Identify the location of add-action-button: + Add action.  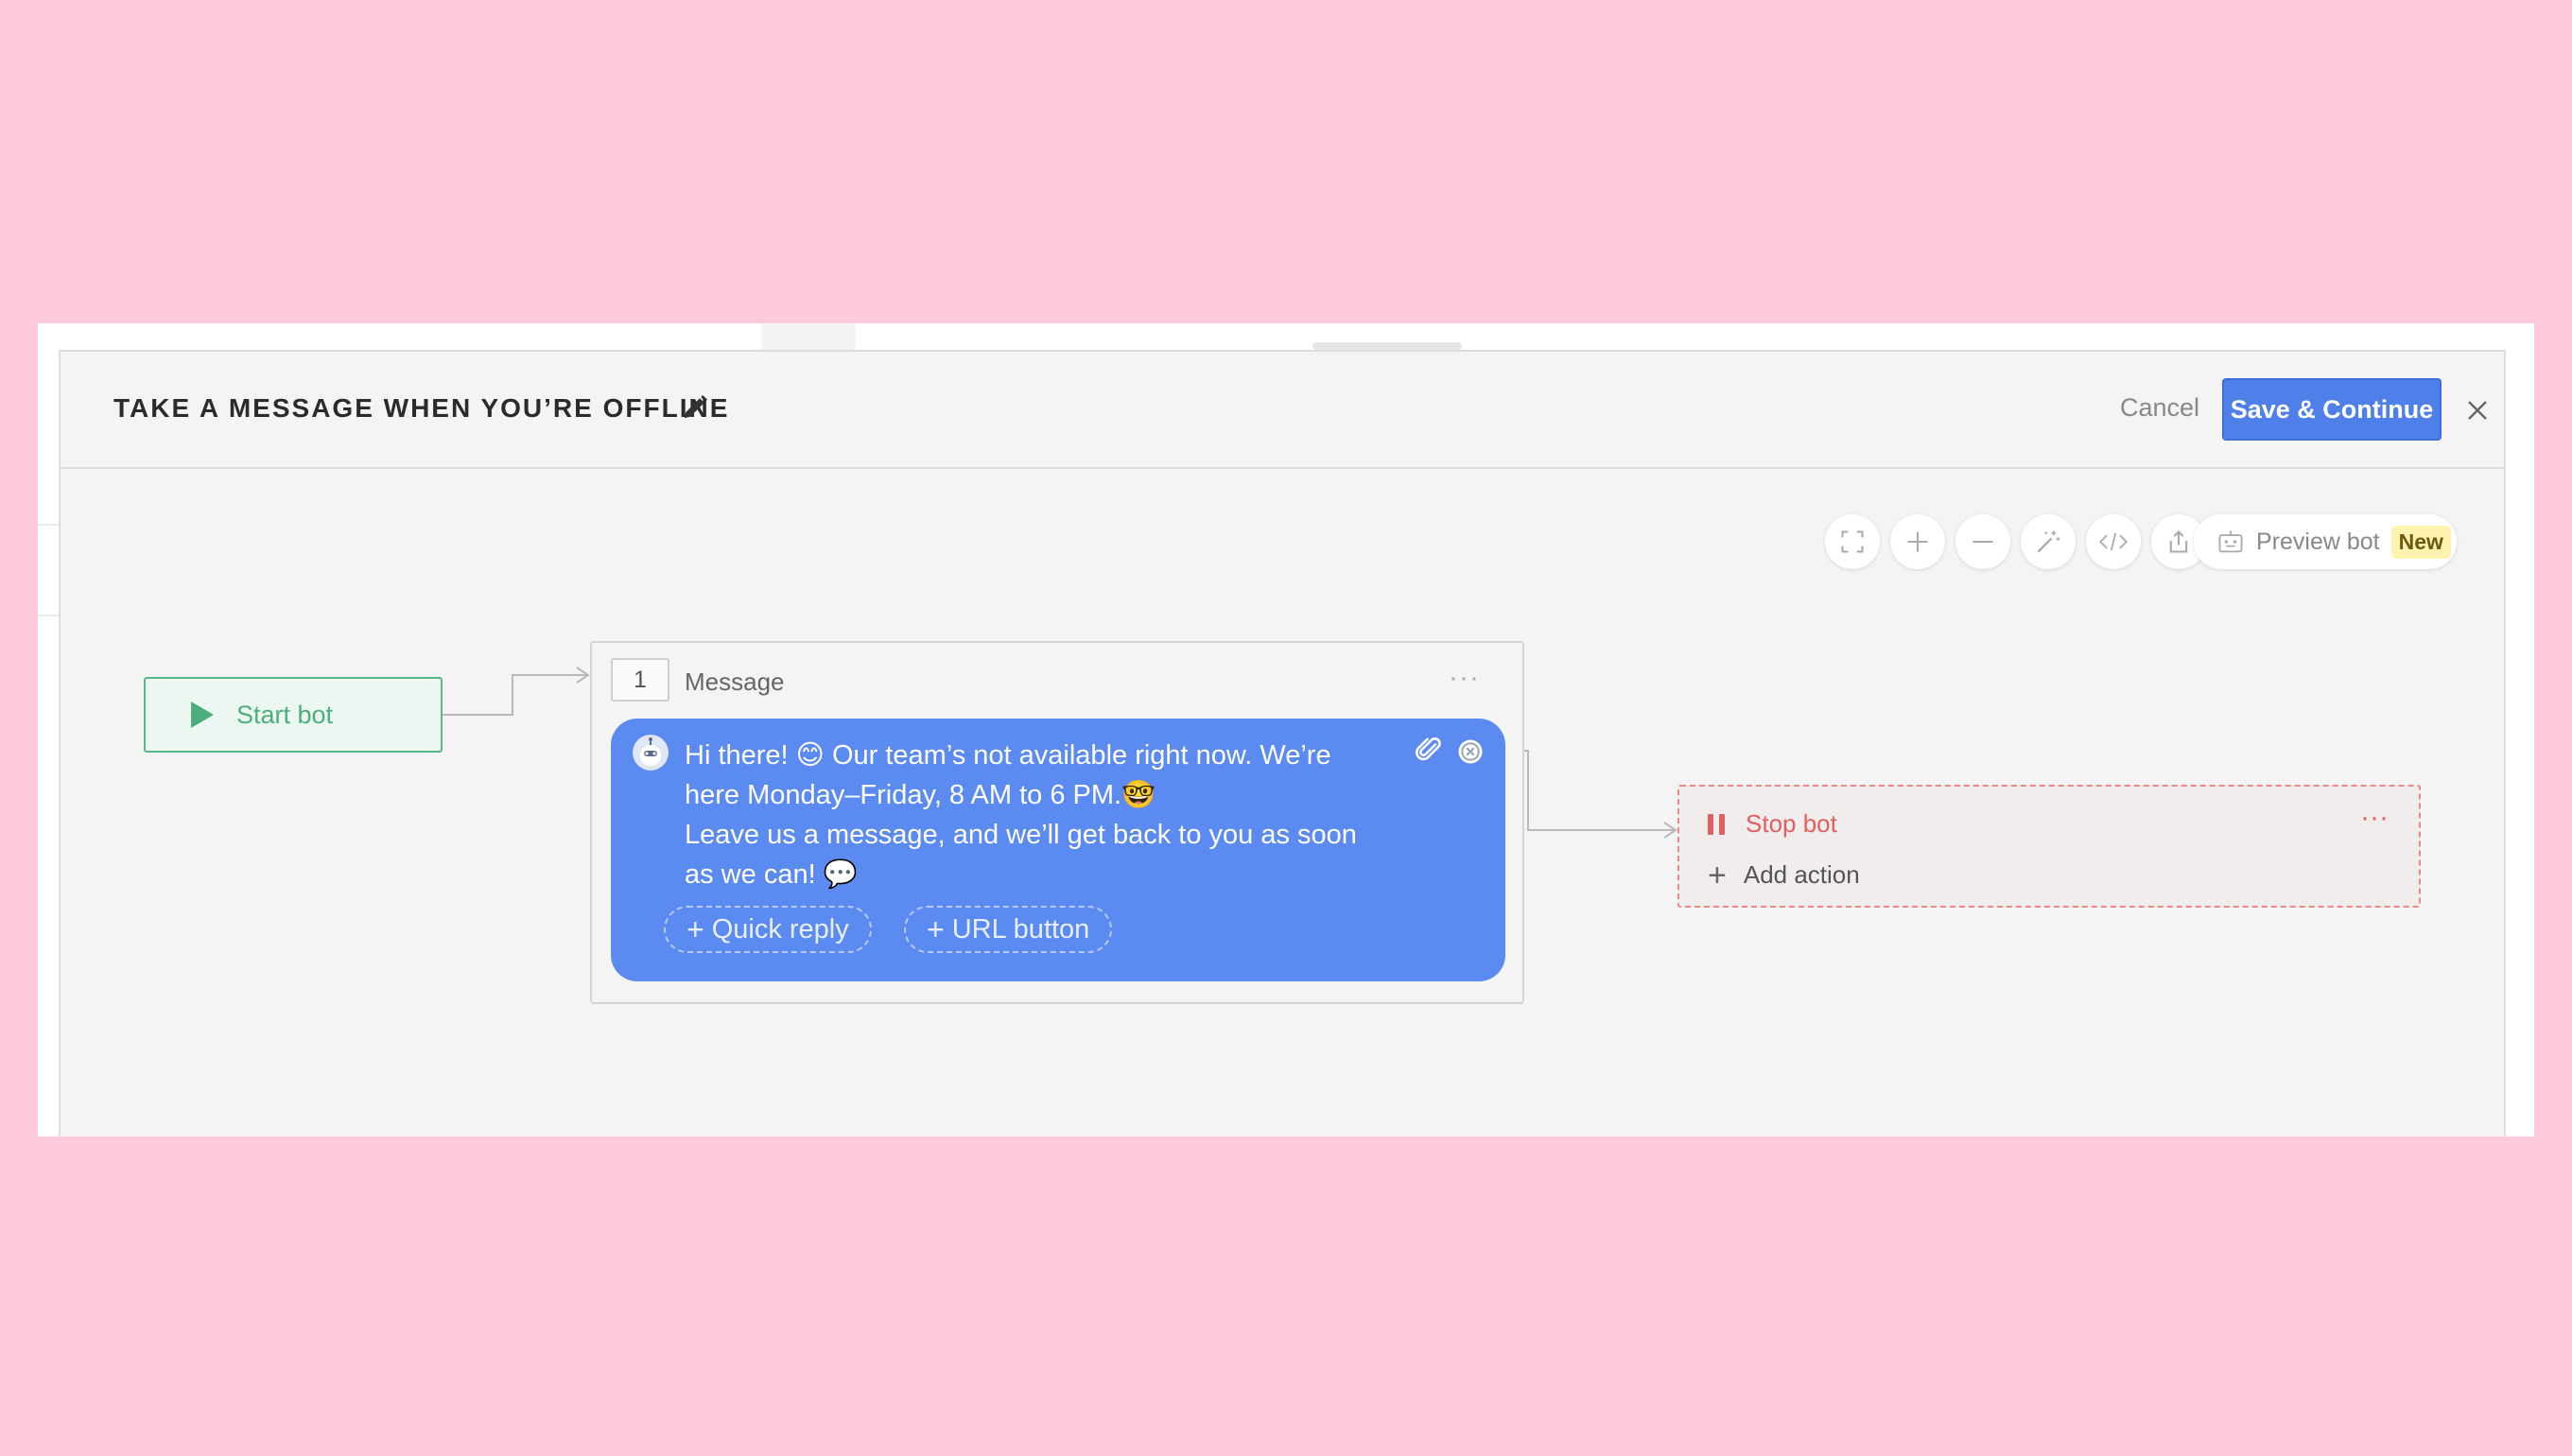
(1784, 875).